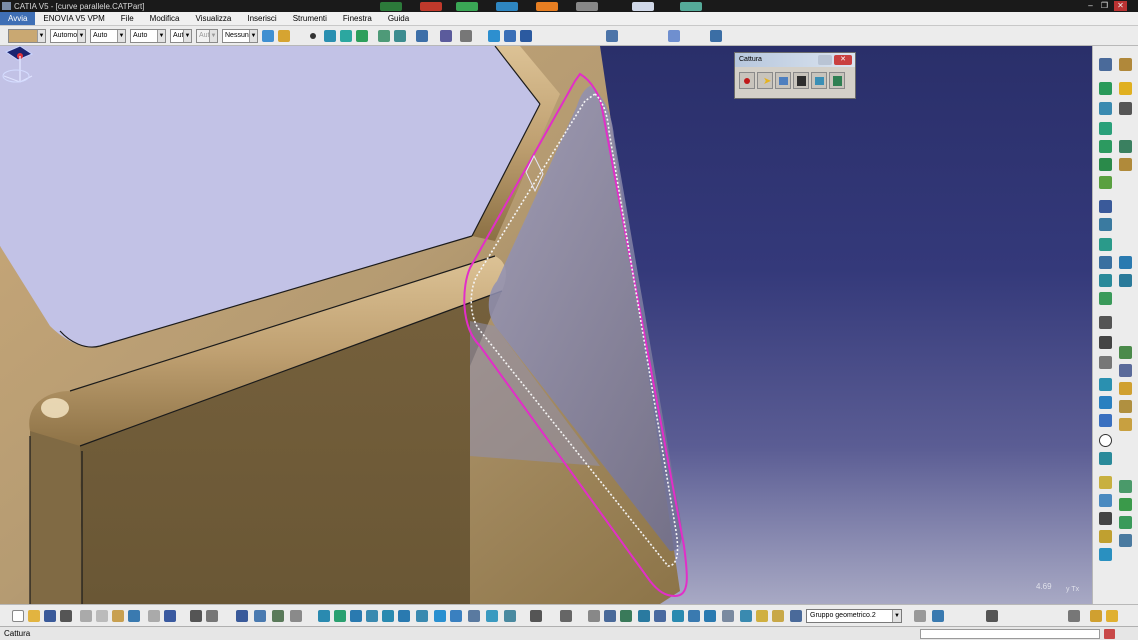  What do you see at coordinates (1125, 406) in the screenshot?
I see `blend-icon` at bounding box center [1125, 406].